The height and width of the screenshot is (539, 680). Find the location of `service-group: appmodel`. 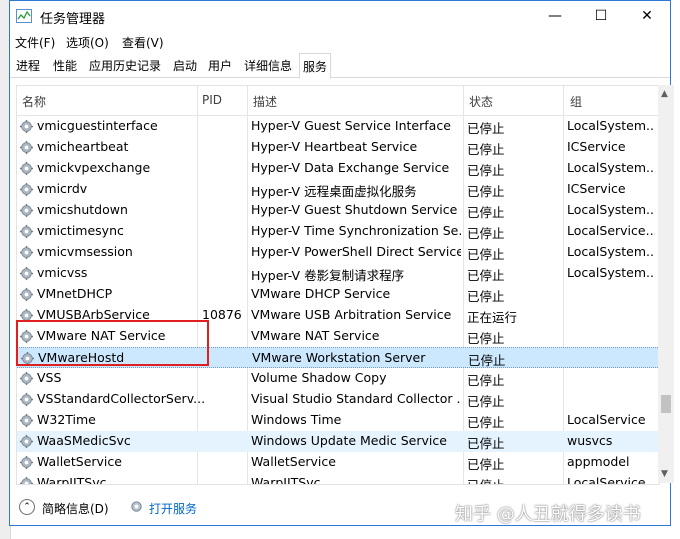

service-group: appmodel is located at coordinates (598, 461).